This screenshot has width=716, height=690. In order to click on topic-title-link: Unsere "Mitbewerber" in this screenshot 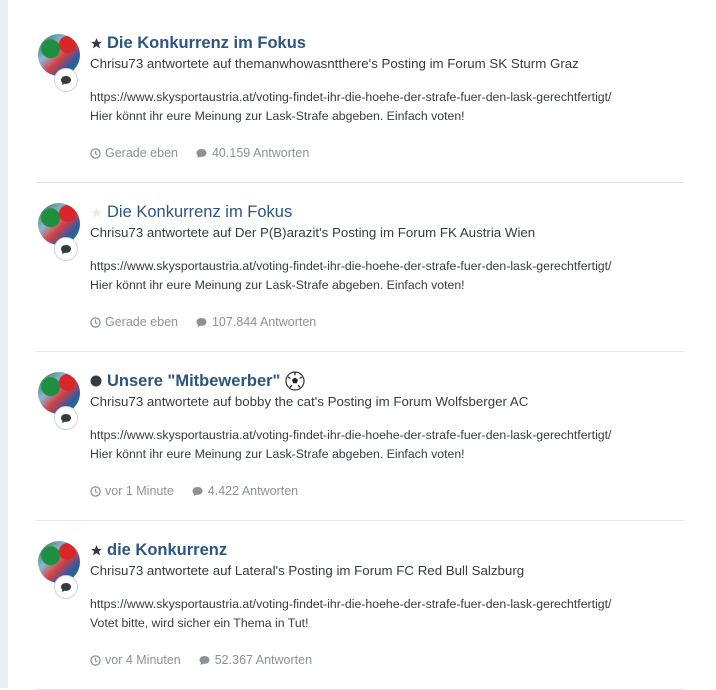, I will do `click(193, 381)`.